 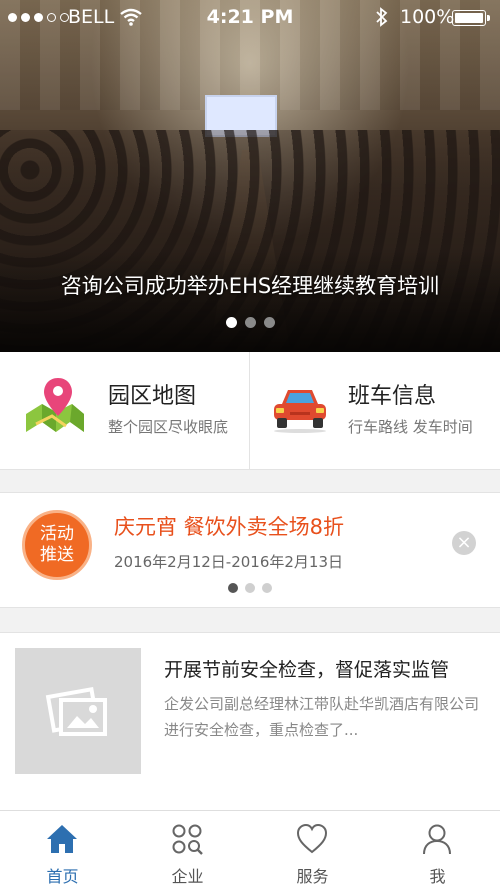 What do you see at coordinates (187, 839) in the screenshot?
I see `grid-search-icon` at bounding box center [187, 839].